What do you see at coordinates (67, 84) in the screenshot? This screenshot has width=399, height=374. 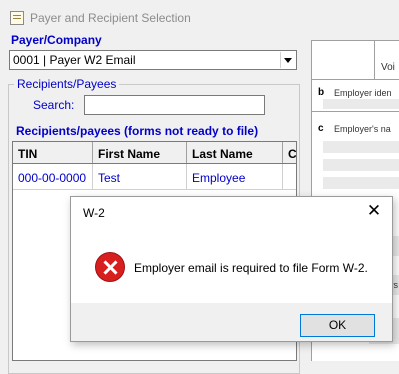 I see `recipients-group-title: Recipients/Payees` at bounding box center [67, 84].